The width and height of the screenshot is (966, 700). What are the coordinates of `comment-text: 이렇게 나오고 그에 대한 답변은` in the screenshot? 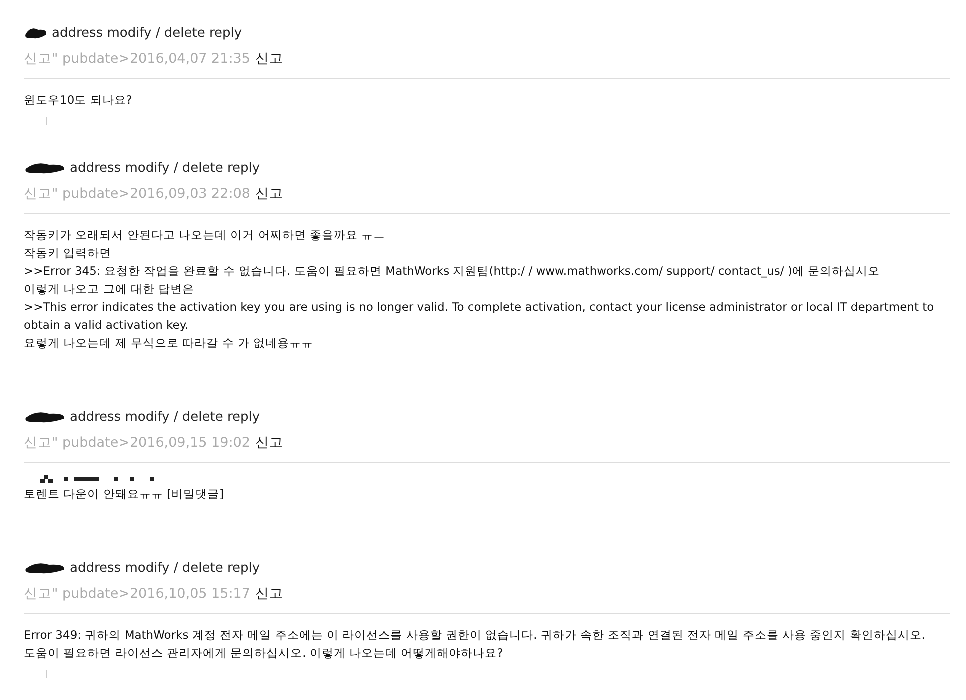 It's located at (110, 289).